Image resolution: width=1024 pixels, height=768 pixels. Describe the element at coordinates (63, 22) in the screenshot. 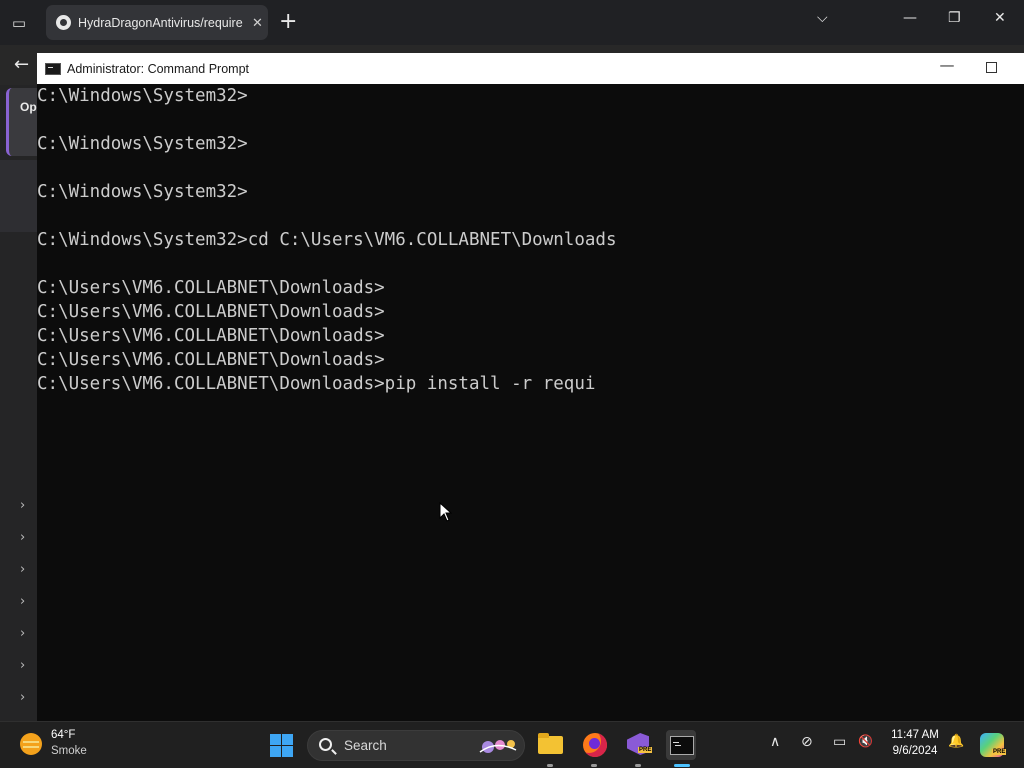

I see `github-icon` at that location.